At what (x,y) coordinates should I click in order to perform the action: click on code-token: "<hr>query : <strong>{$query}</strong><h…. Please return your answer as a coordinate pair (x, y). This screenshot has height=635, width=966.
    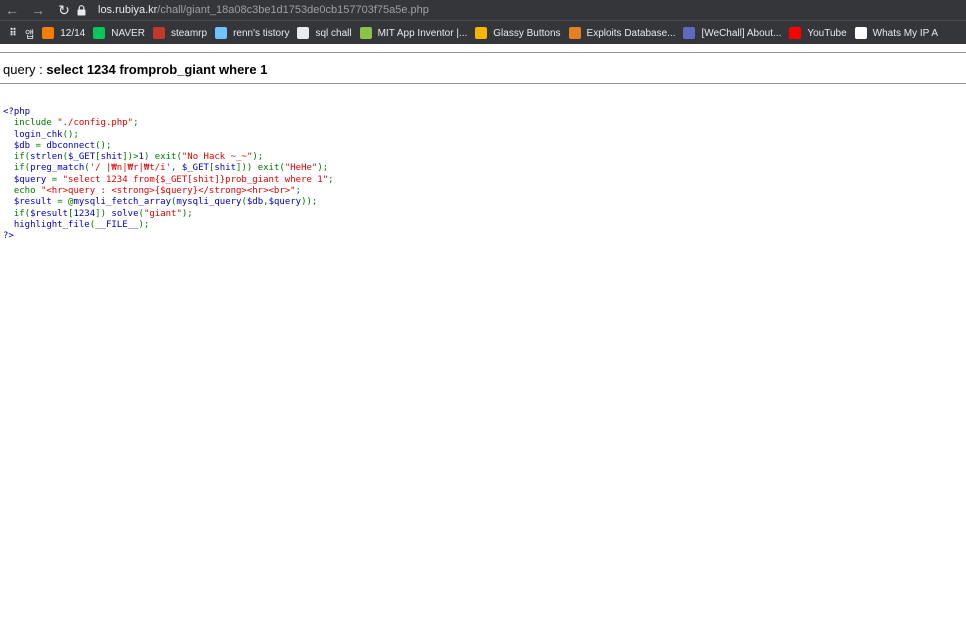
    Looking at the image, I should click on (168, 191).